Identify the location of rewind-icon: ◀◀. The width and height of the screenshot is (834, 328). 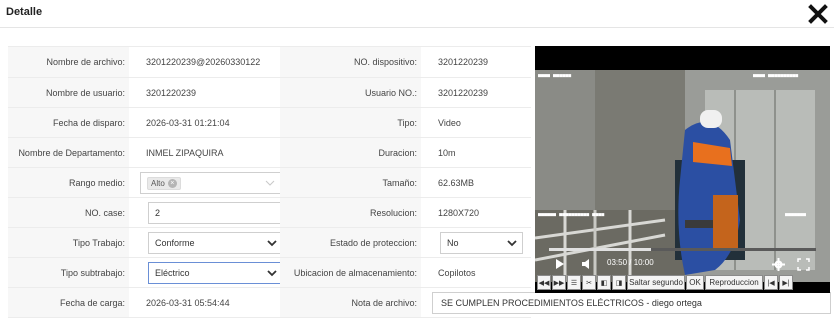
(544, 282).